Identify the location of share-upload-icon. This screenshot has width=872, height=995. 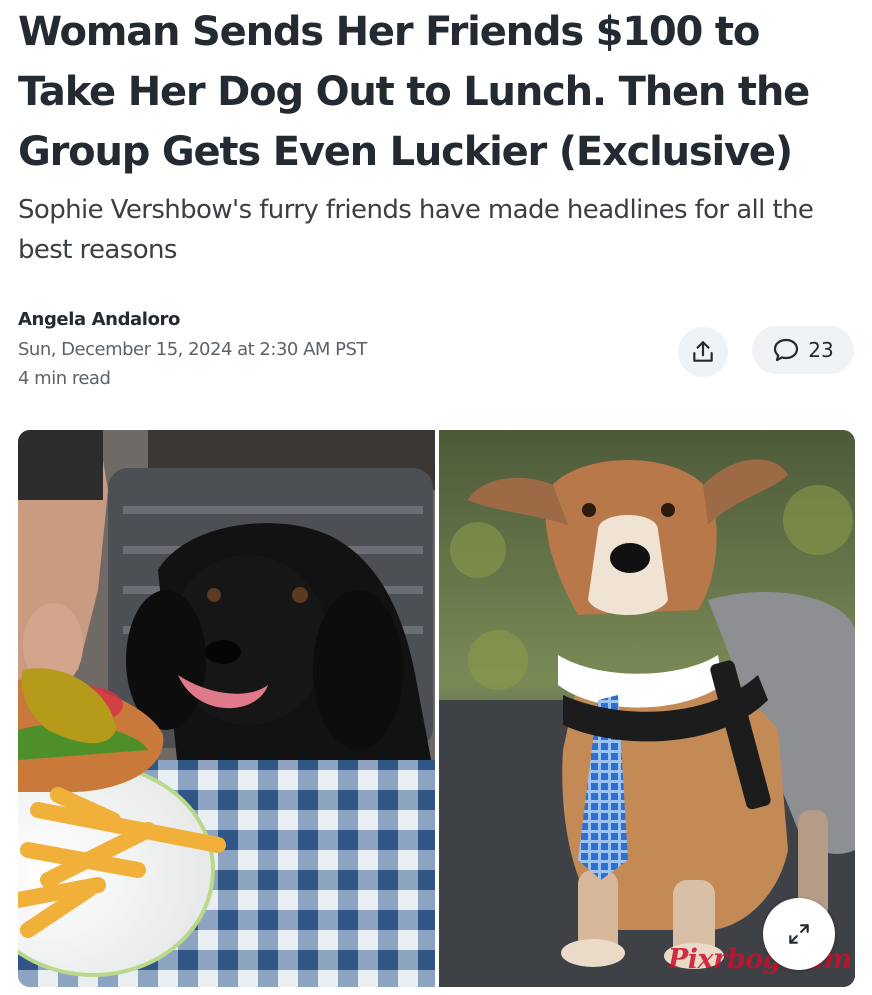
(703, 351).